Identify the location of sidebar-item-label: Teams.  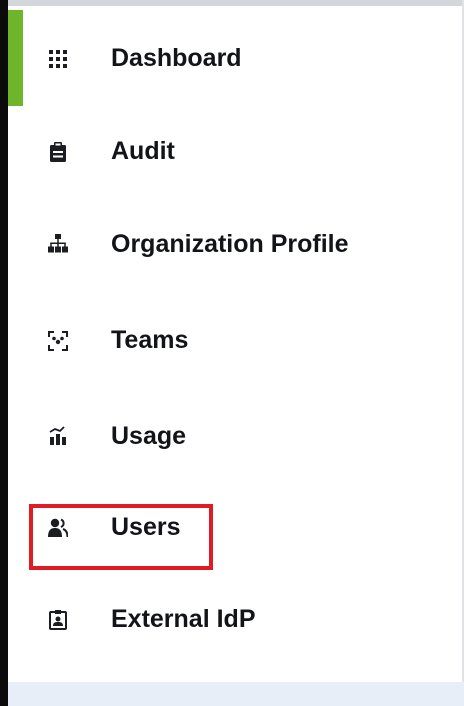
(150, 340).